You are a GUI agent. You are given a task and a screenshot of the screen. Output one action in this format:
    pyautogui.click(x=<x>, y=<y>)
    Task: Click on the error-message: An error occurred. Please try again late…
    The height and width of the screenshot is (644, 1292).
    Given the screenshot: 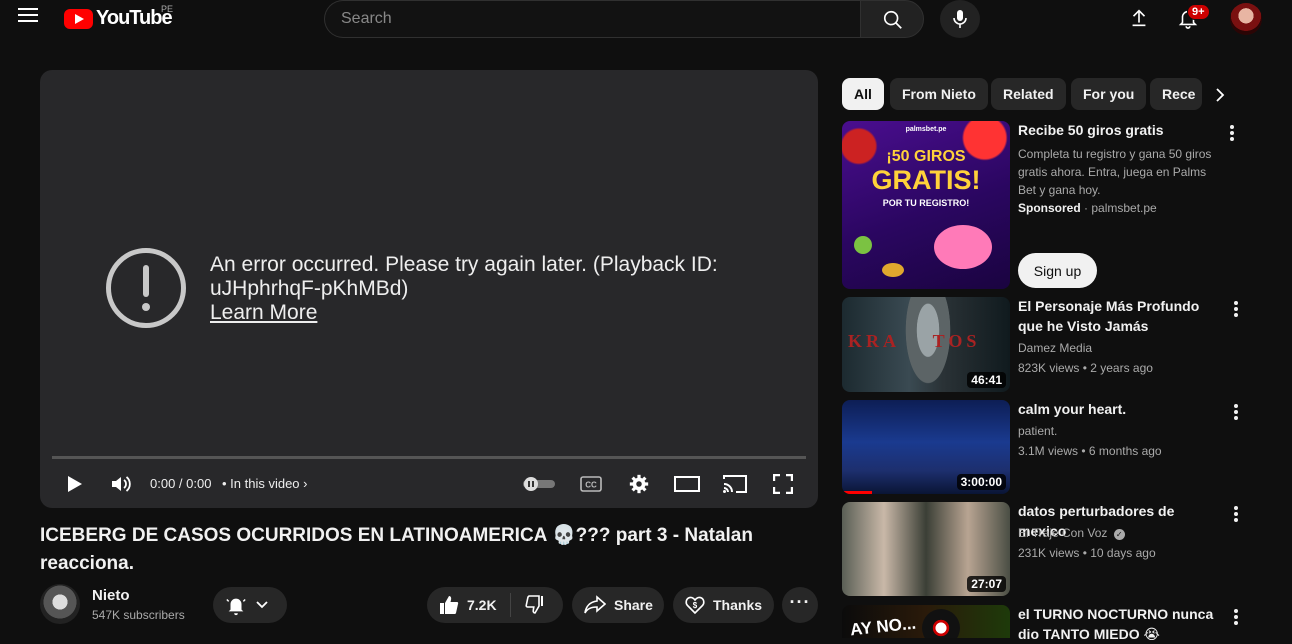 What is the action you would take?
    pyautogui.click(x=464, y=276)
    